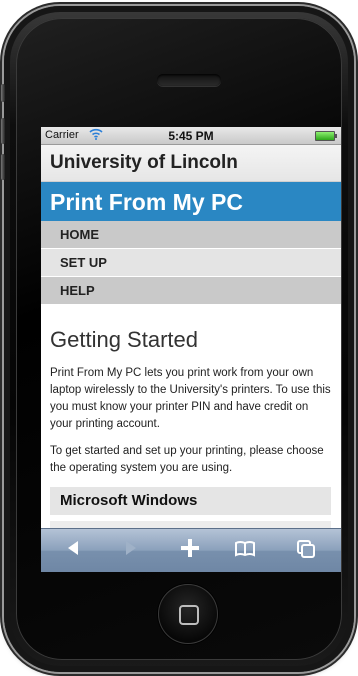 The image size is (358, 676). I want to click on home-square-icon, so click(189, 615).